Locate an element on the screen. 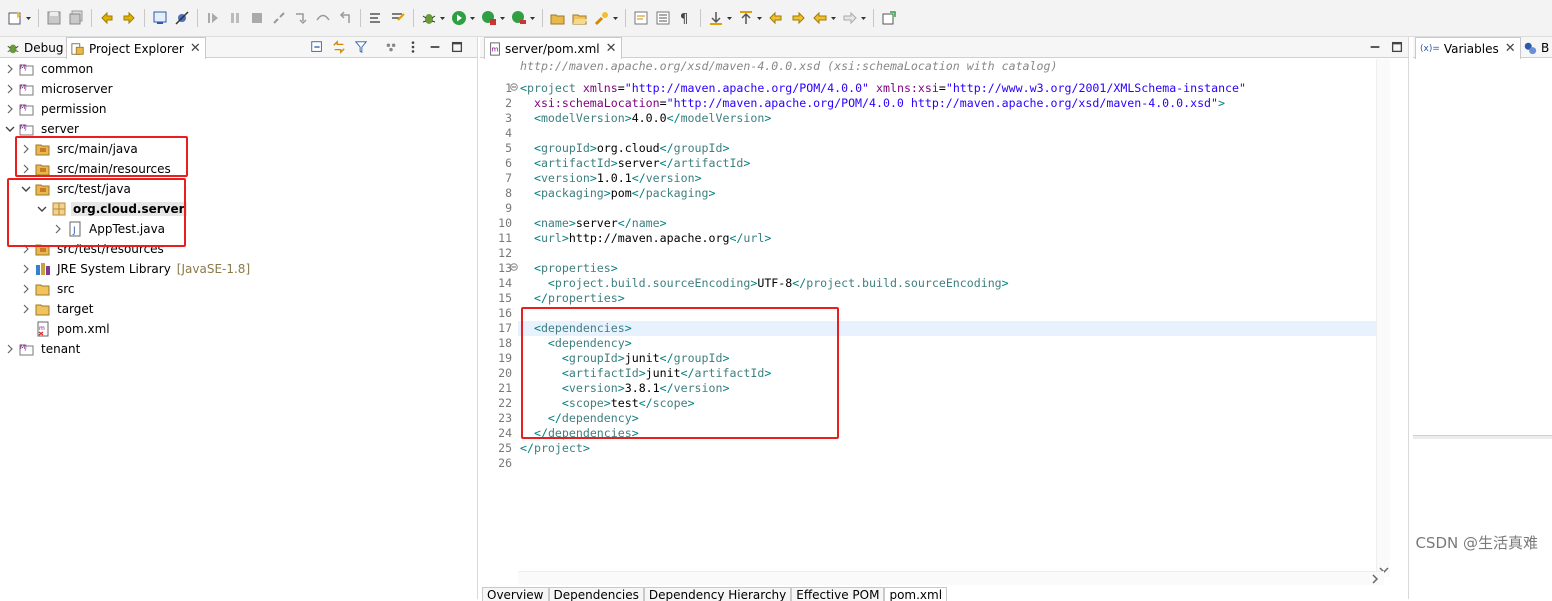 This screenshot has height=601, width=1552. skip-breakpoints-icon is located at coordinates (182, 18).